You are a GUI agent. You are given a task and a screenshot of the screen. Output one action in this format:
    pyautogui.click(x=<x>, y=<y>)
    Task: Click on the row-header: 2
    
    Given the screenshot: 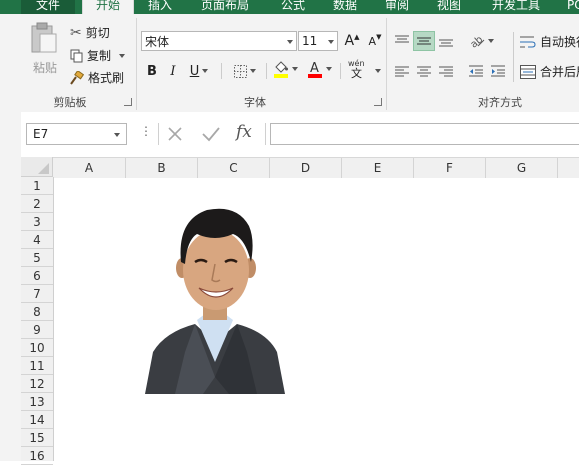 What is the action you would take?
    pyautogui.click(x=37, y=204)
    